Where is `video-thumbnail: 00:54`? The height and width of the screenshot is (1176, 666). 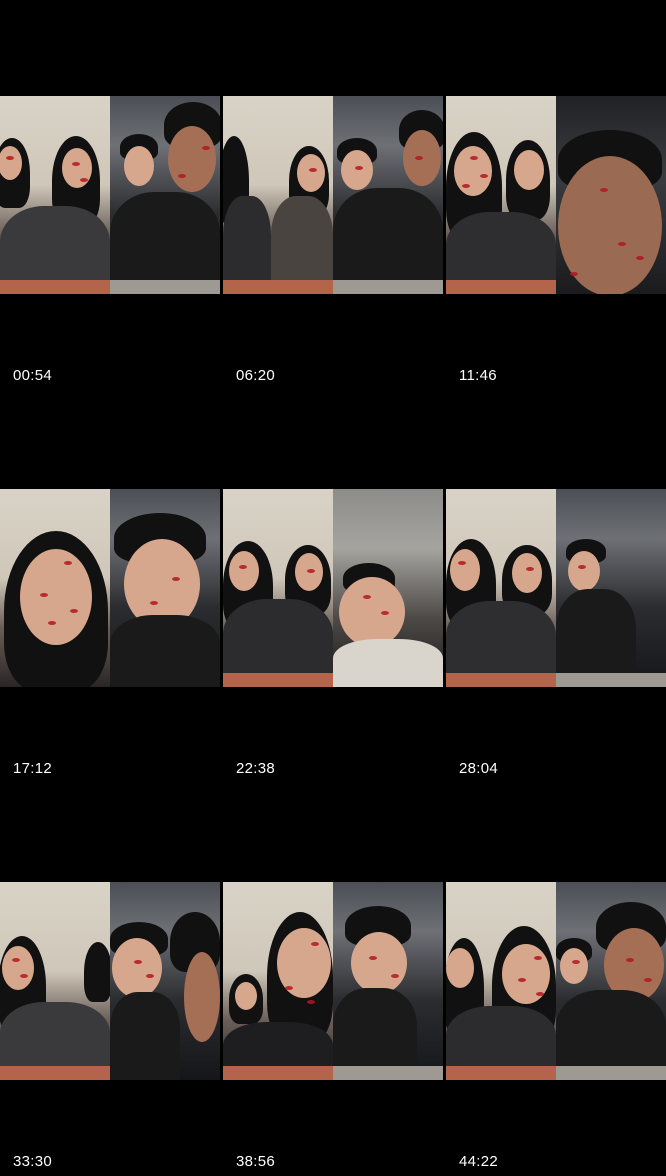
video-thumbnail: 00:54 is located at coordinates (110, 195).